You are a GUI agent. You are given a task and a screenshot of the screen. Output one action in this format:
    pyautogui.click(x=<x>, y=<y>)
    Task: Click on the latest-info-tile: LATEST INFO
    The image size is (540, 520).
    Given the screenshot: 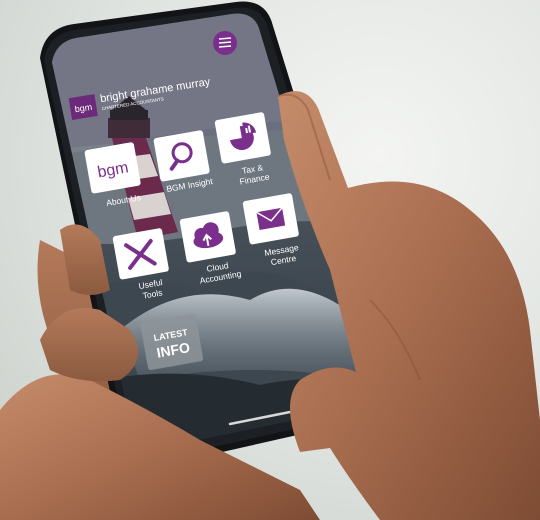 What is the action you would take?
    pyautogui.click(x=172, y=342)
    